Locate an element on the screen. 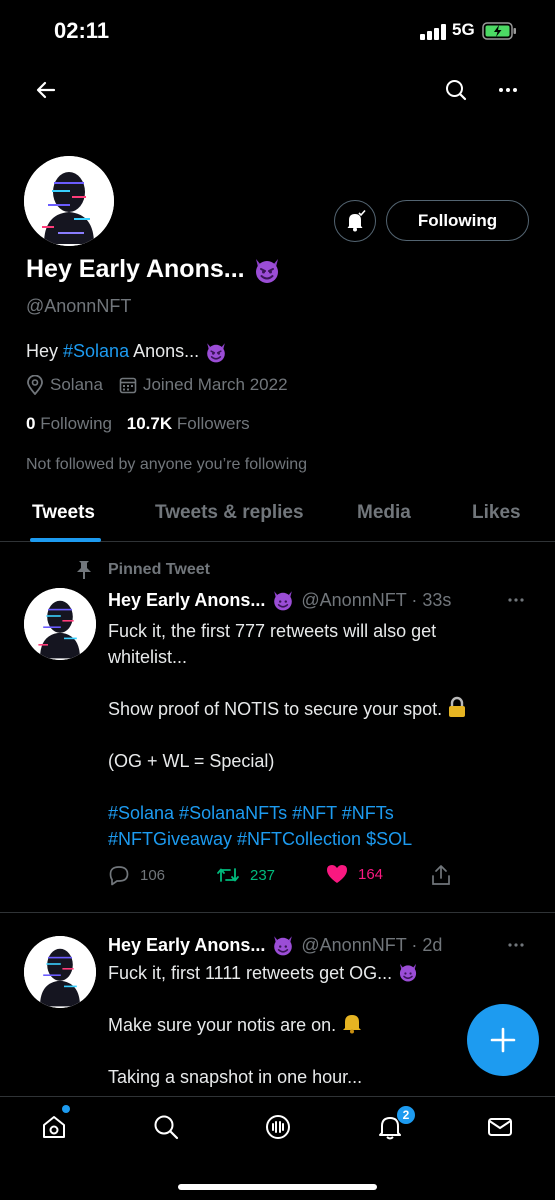 This screenshot has width=555, height=1200. home-unread-dot is located at coordinates (66, 1109).